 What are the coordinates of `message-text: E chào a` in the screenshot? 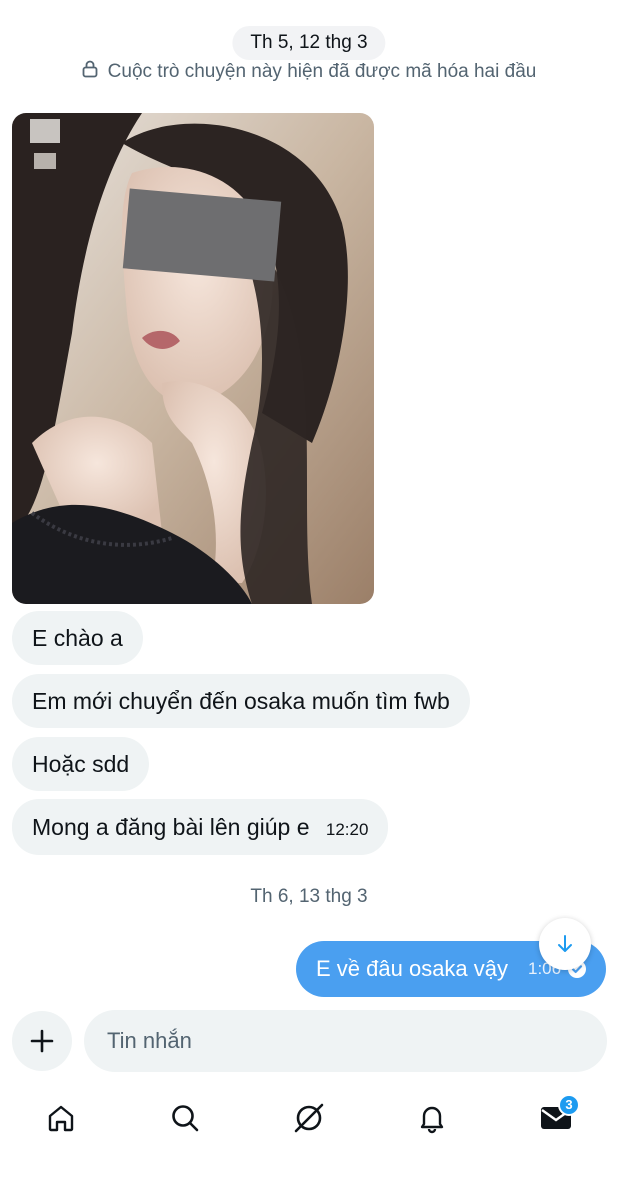 It's located at (77, 638).